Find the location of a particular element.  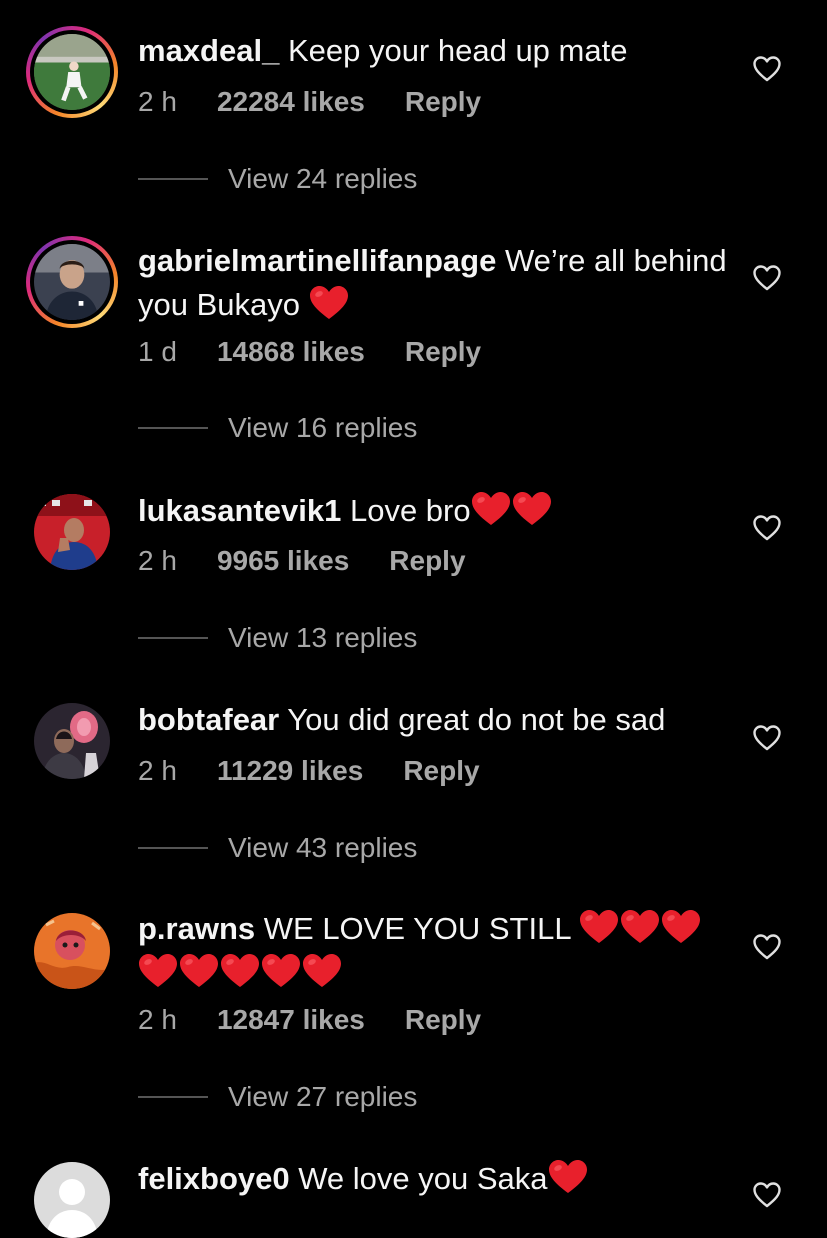

comment-meta: 2 h 9965 likes Reply is located at coordinates (302, 561).